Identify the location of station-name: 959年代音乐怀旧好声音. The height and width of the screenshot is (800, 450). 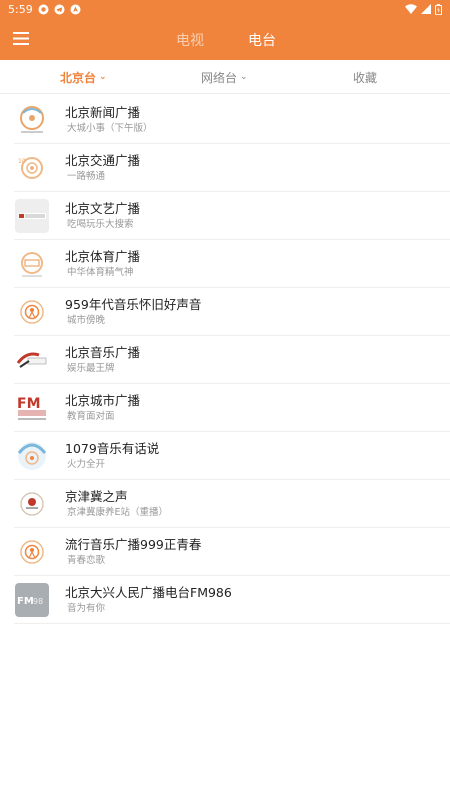
(133, 304).